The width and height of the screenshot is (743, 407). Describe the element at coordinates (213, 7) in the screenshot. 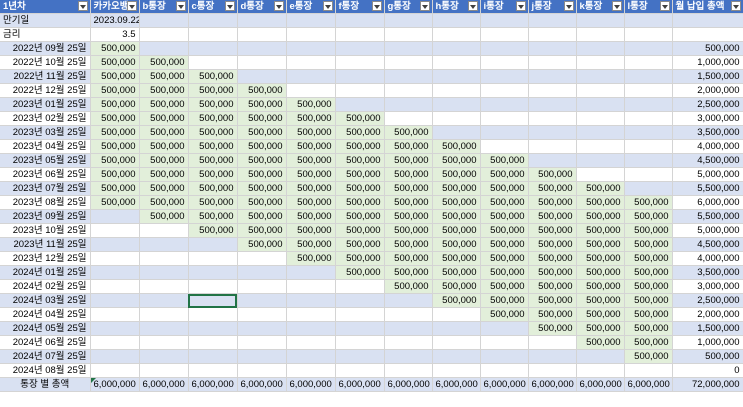

I see `column-header: c통장` at that location.